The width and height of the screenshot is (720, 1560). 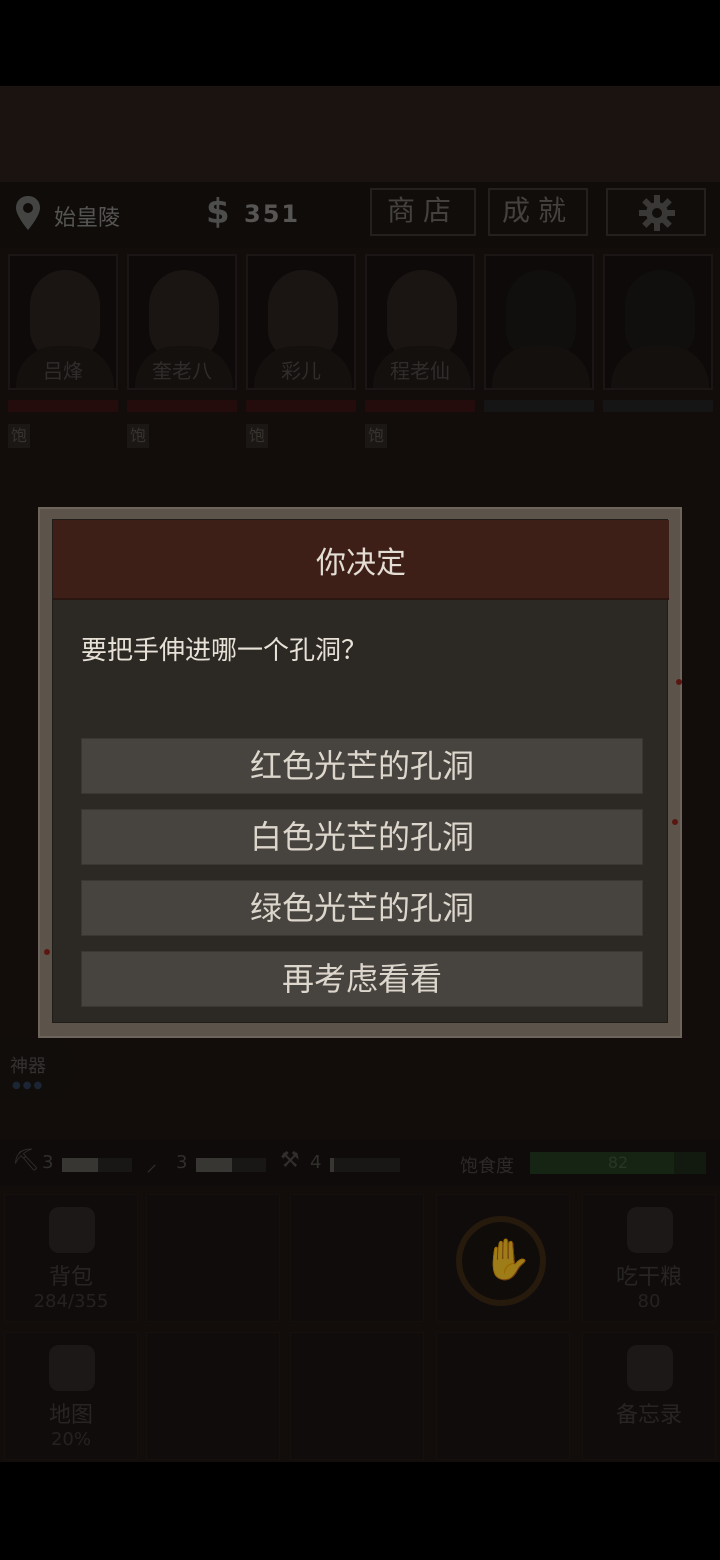 What do you see at coordinates (362, 979) in the screenshot?
I see `reconsider-button: 再考虑看看` at bounding box center [362, 979].